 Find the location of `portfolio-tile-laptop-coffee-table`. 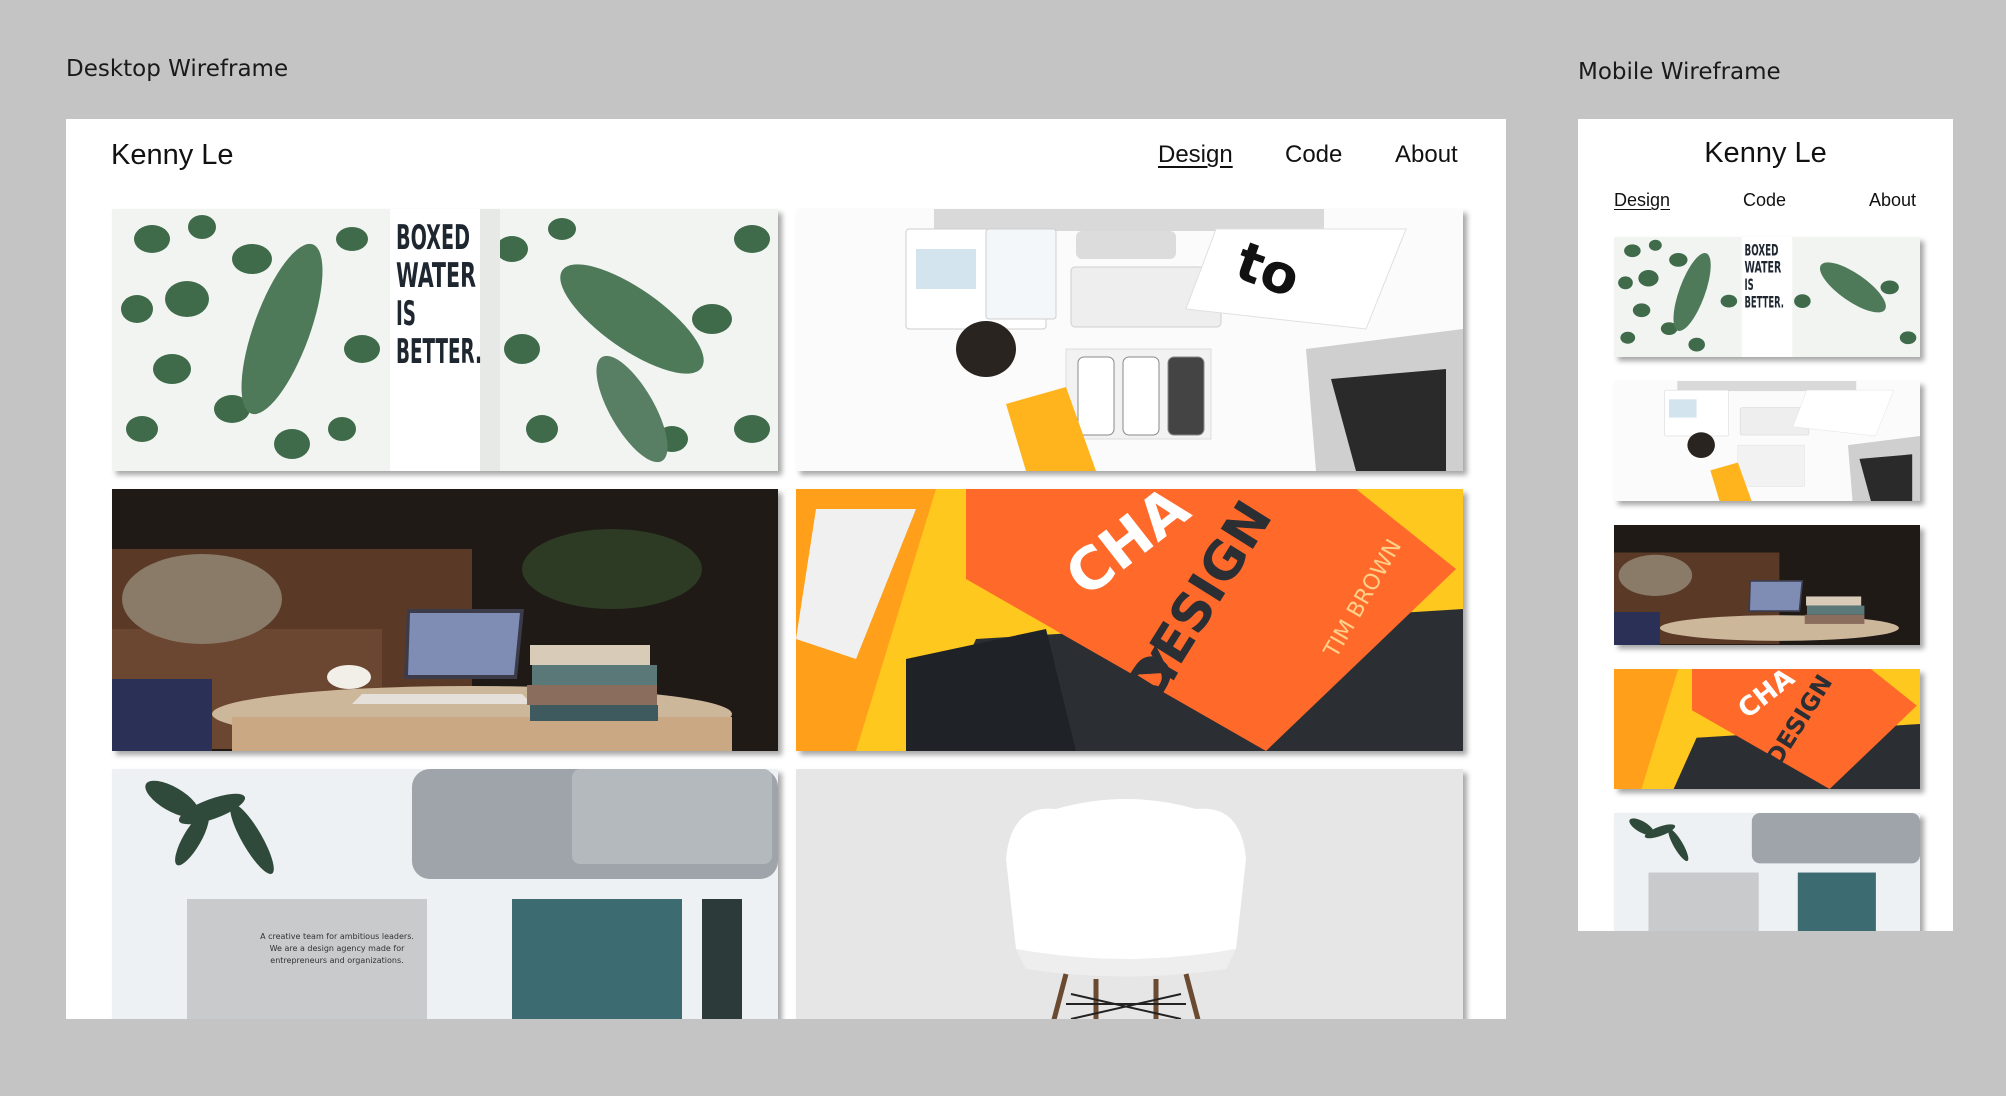

portfolio-tile-laptop-coffee-table is located at coordinates (445, 620).